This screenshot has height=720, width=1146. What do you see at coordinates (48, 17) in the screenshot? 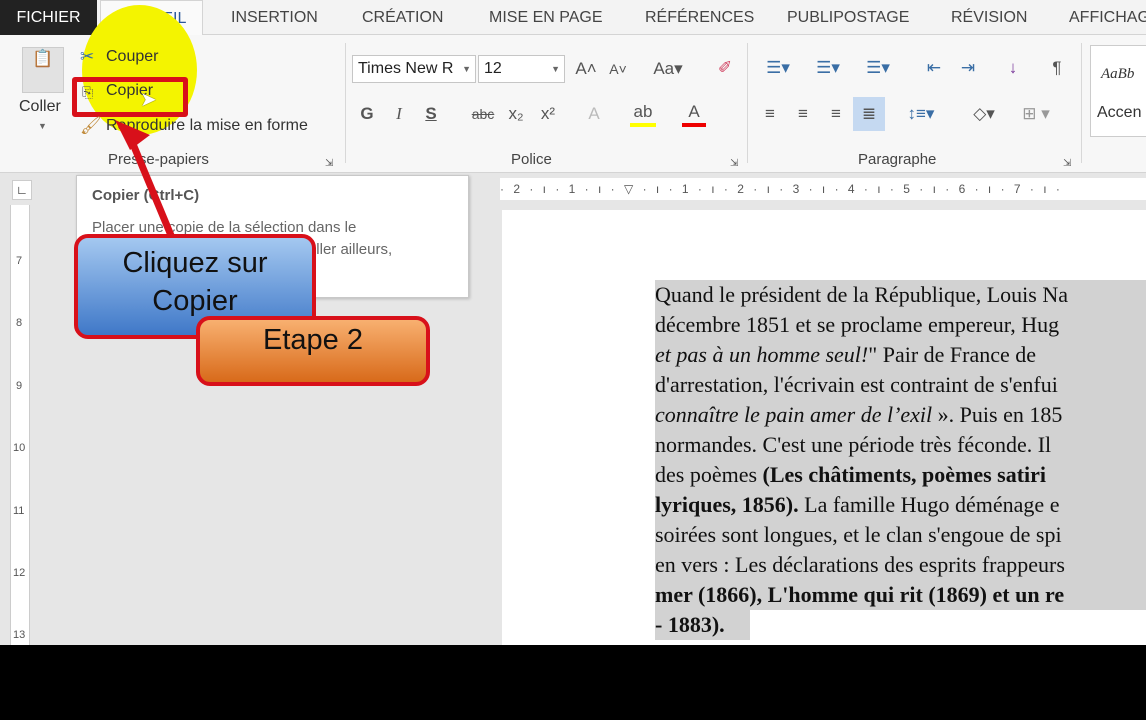
I see `tab-fichier: FICHIER` at bounding box center [48, 17].